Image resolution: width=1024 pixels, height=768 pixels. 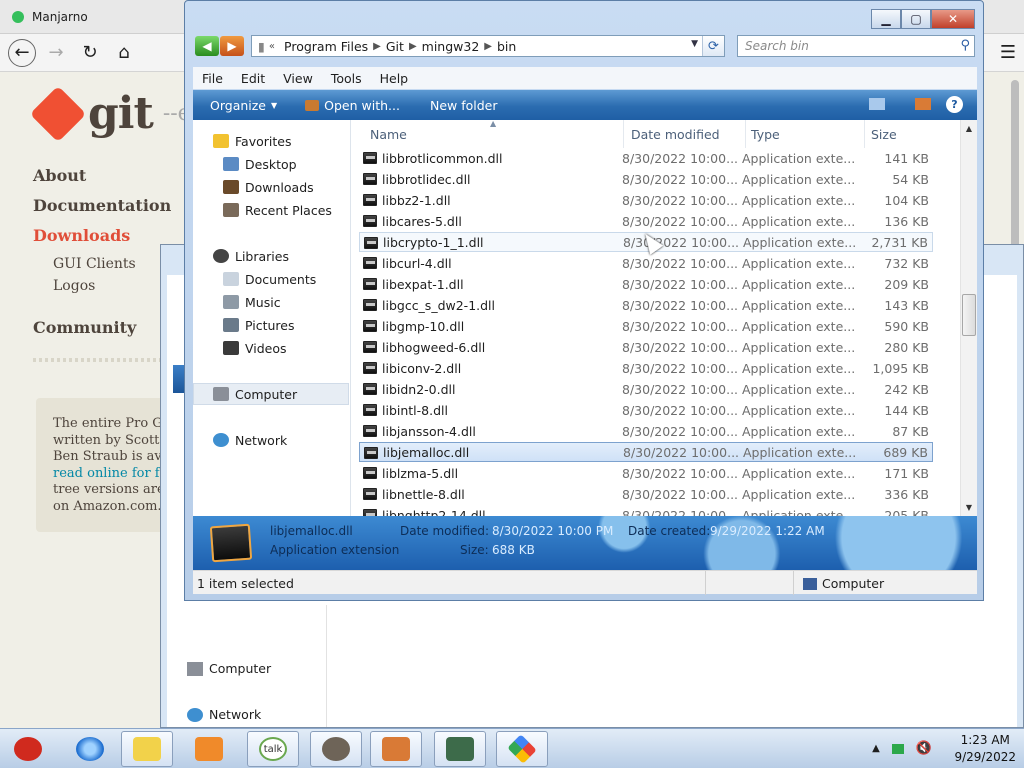 I want to click on browser-menu-icon: ☰, so click(x=1008, y=52).